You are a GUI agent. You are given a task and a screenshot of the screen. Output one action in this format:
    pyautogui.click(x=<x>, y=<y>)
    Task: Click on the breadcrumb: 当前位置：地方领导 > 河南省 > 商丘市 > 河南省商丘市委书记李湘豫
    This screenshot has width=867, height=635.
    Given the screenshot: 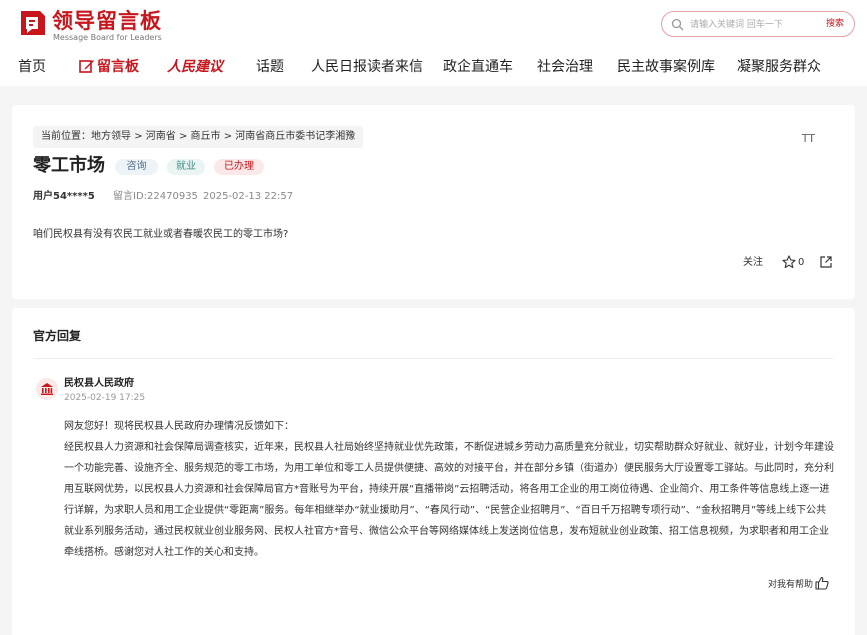 What is the action you would take?
    pyautogui.click(x=198, y=137)
    